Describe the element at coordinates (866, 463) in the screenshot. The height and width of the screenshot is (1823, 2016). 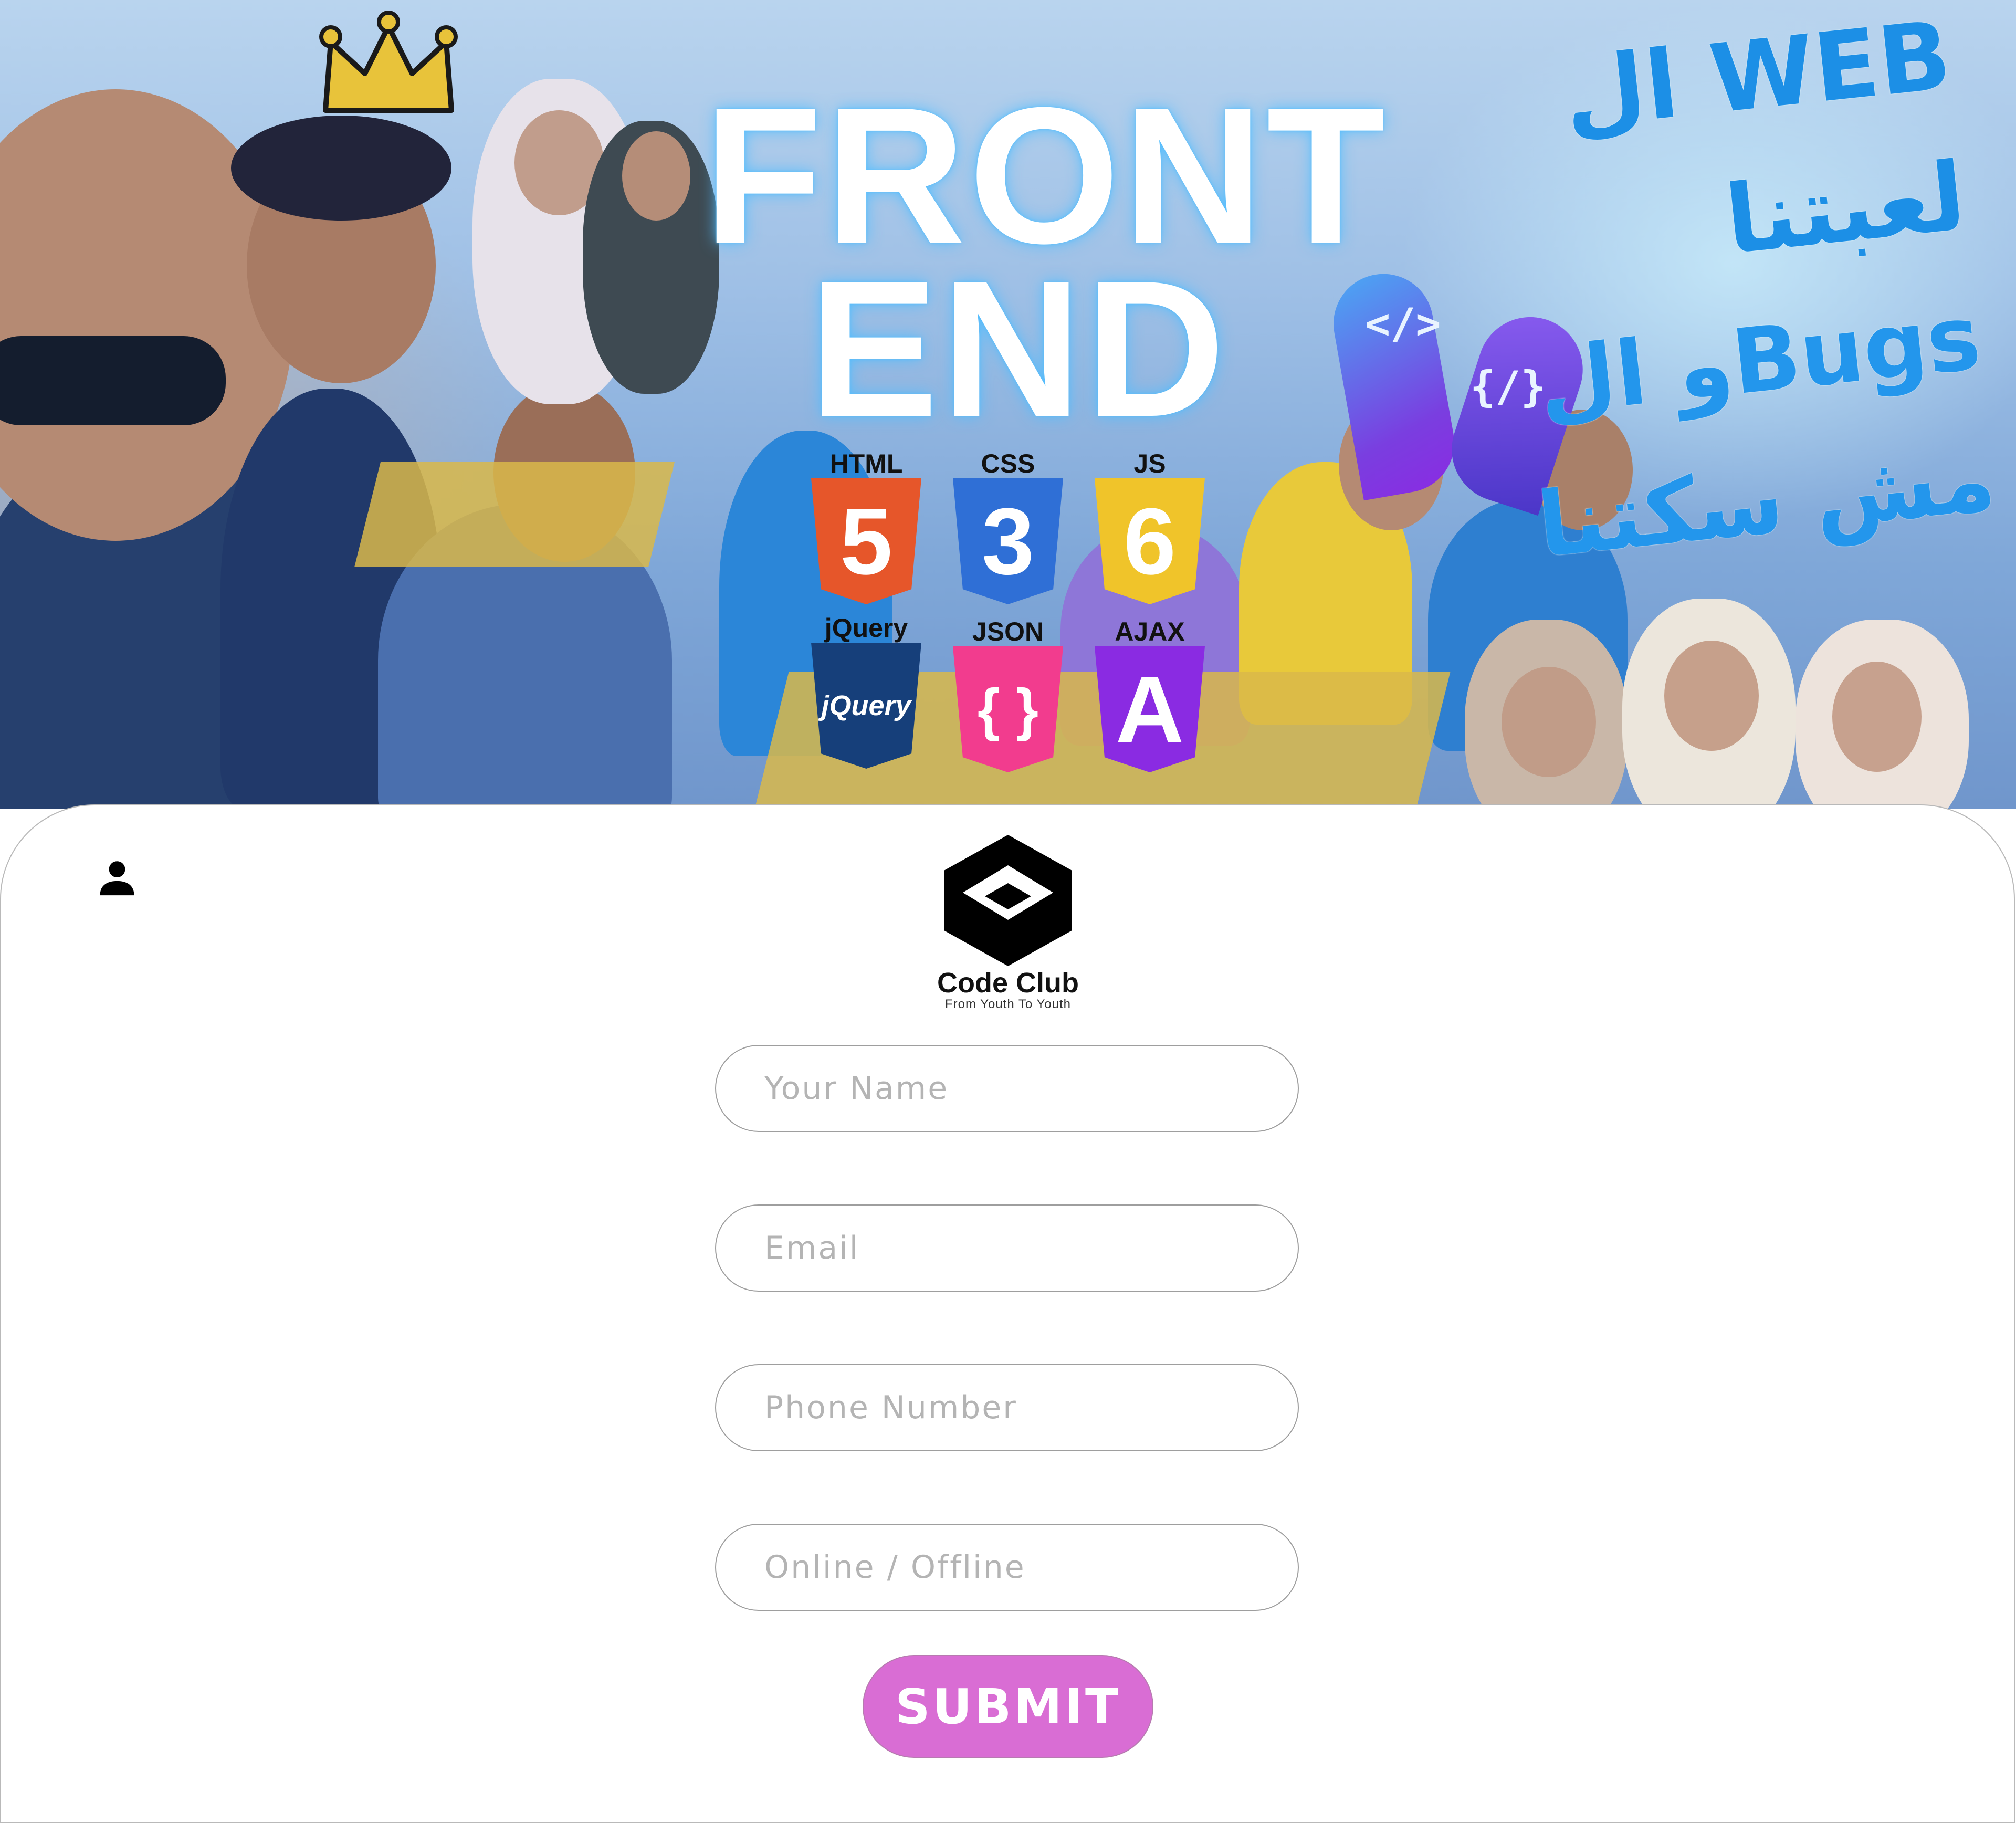
I see `badge-label: HTML` at that location.